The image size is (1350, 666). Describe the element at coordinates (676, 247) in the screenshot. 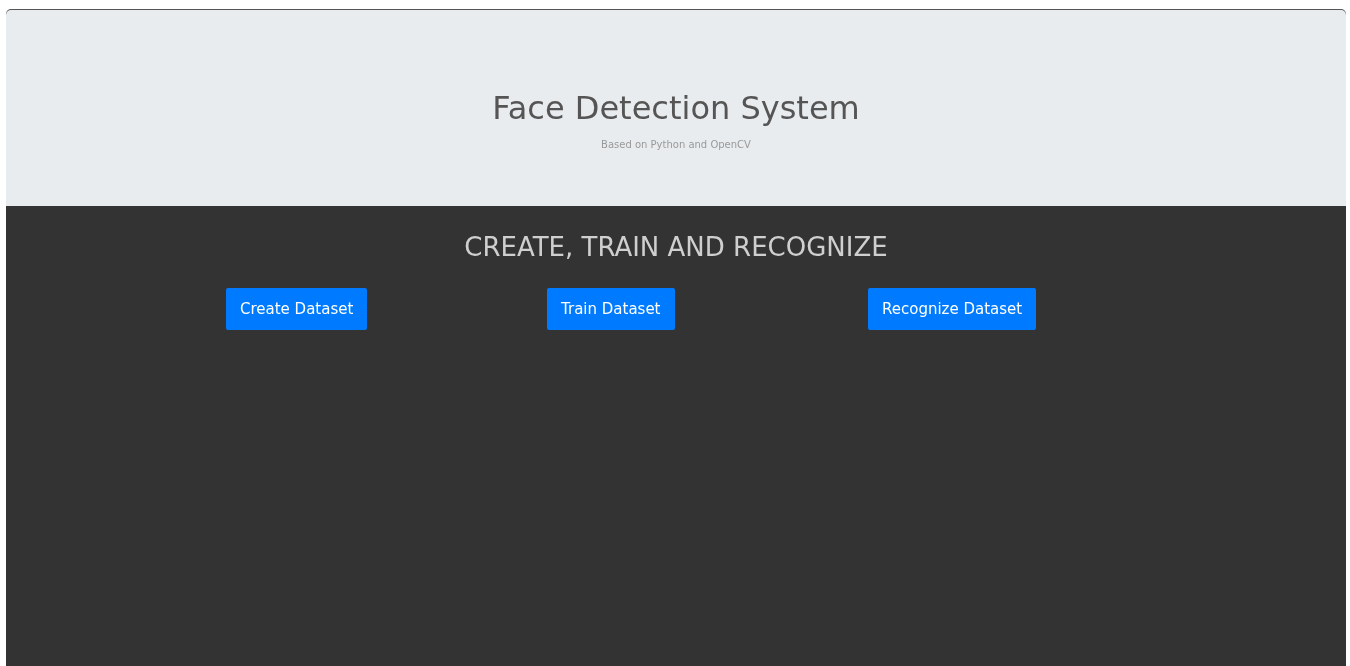

I see `section-heading: CREATE, TRAIN AND RECOGNIZE` at that location.